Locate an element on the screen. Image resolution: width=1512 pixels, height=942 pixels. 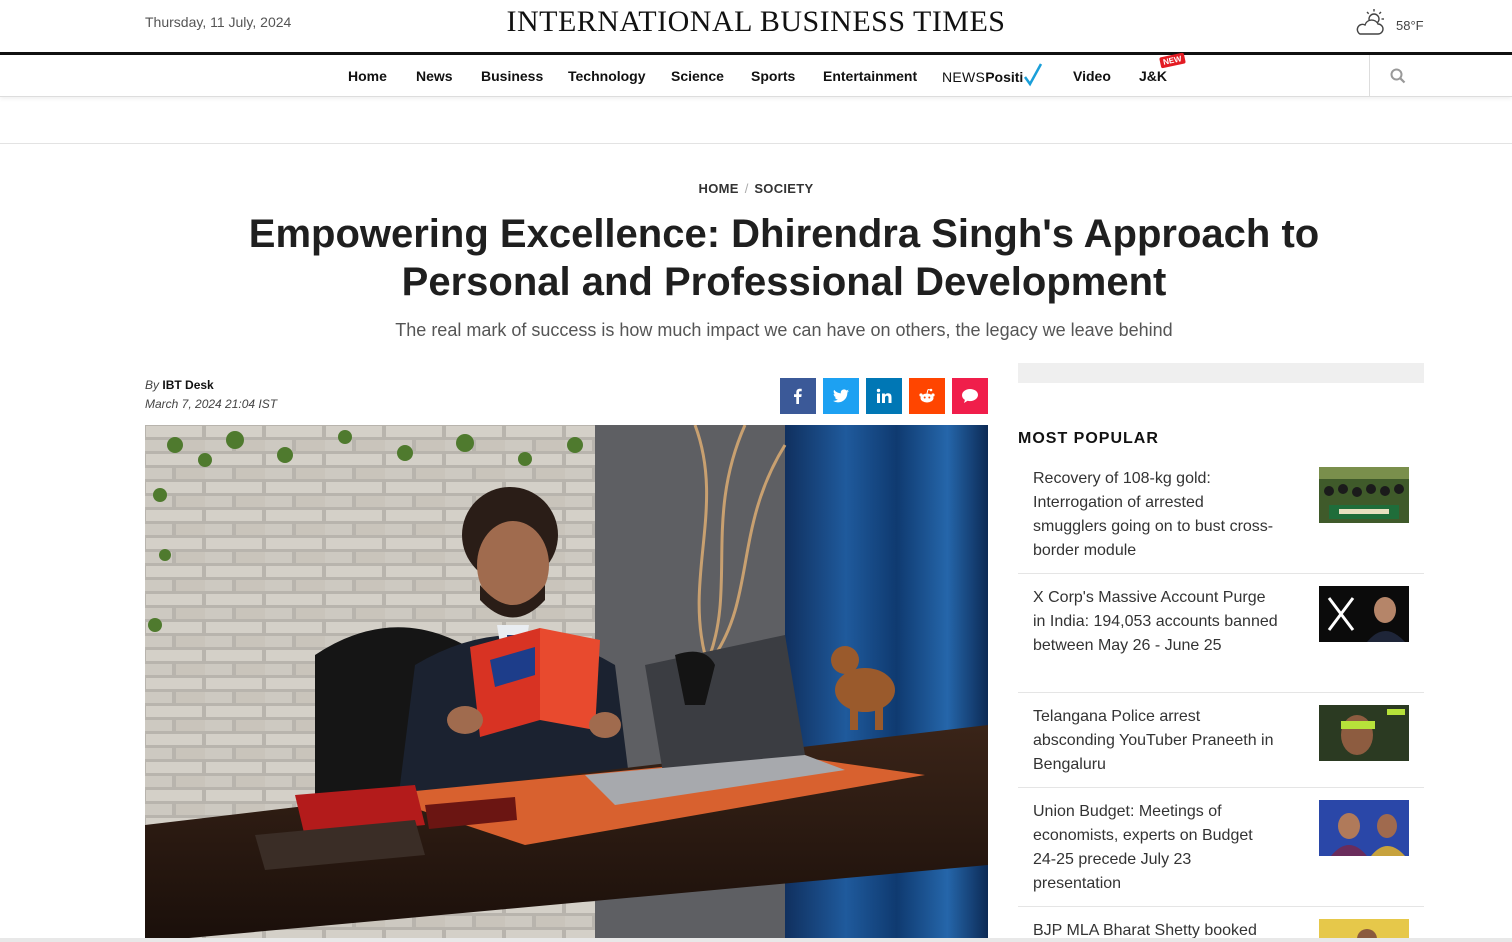
comment-icon is located at coordinates (970, 396).